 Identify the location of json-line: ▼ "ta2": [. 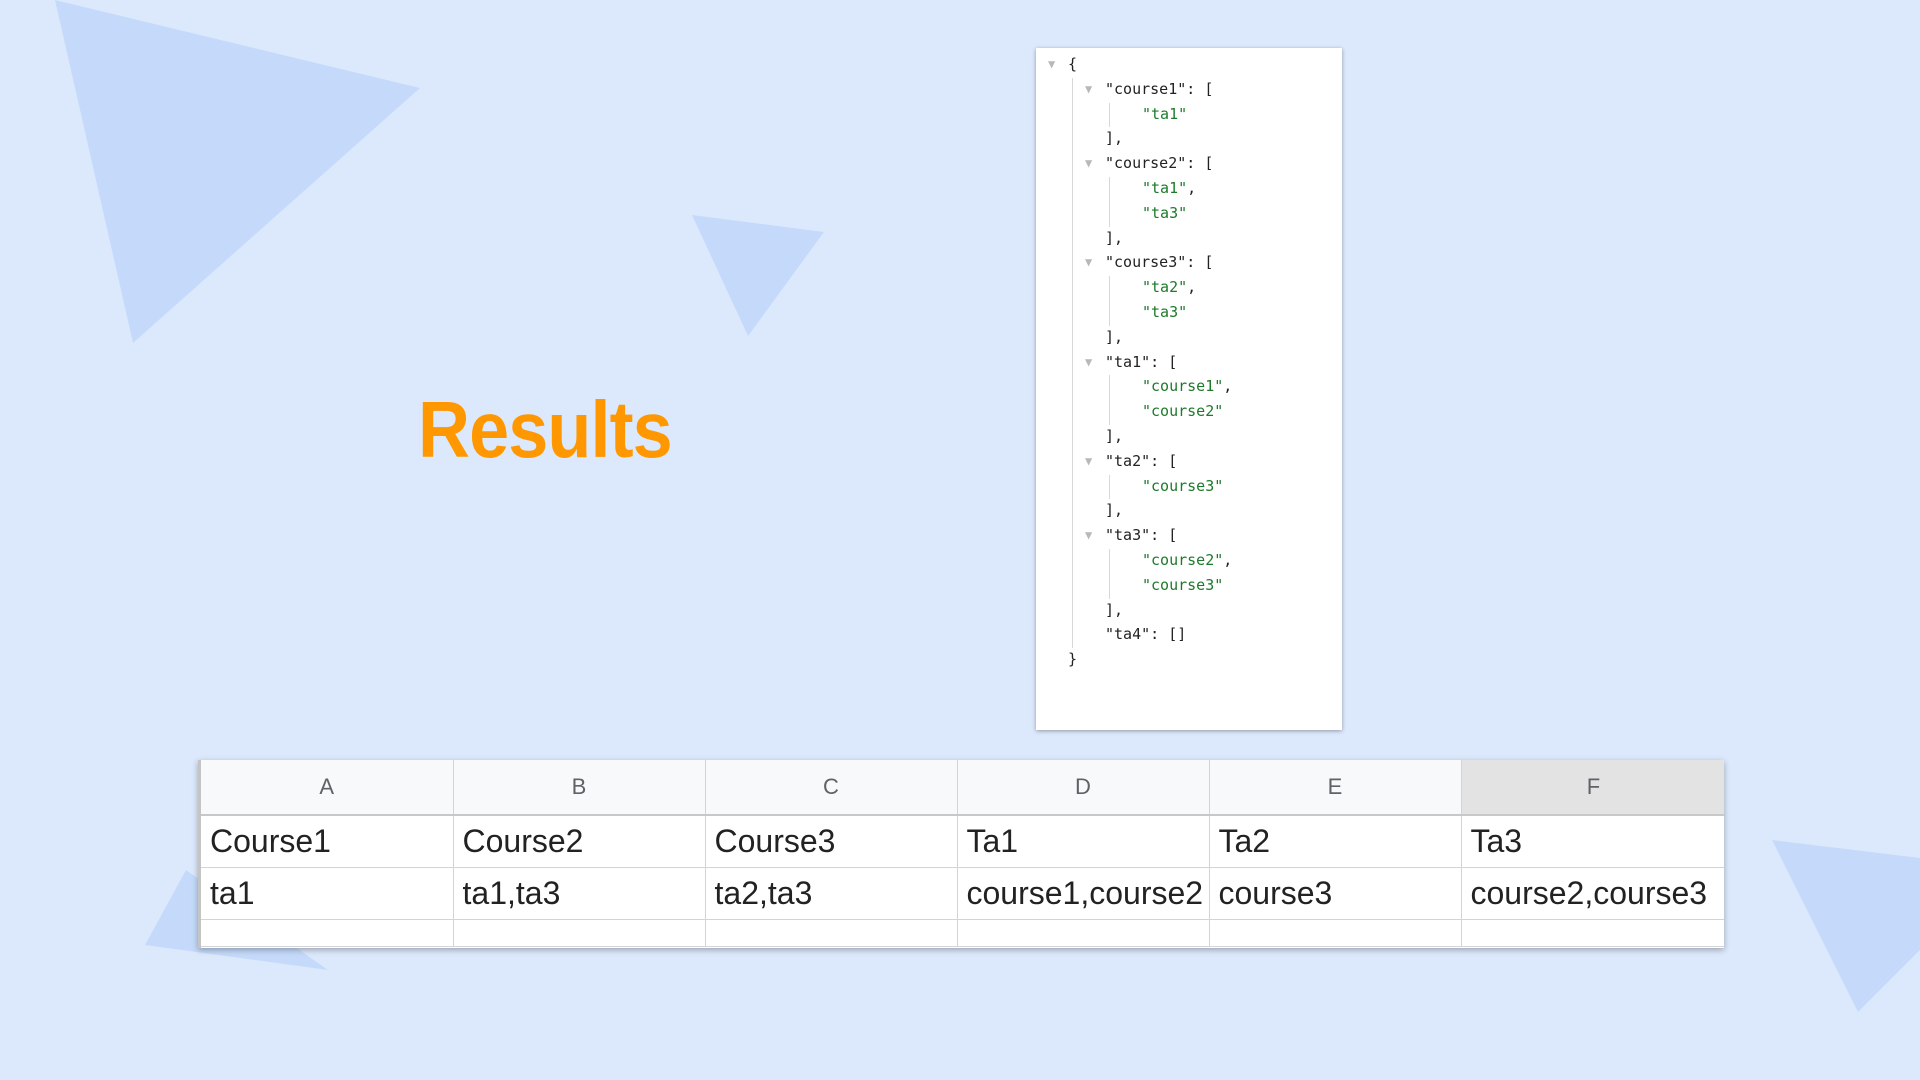
(1131, 461).